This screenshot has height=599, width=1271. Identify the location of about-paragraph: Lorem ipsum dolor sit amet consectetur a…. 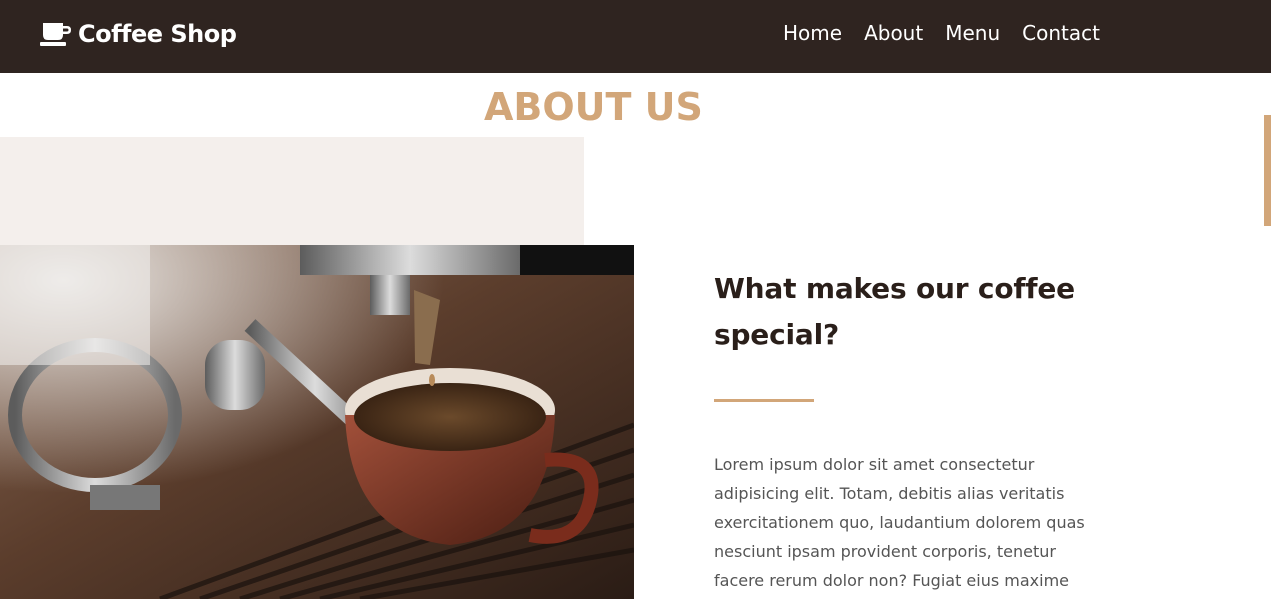
(899, 522).